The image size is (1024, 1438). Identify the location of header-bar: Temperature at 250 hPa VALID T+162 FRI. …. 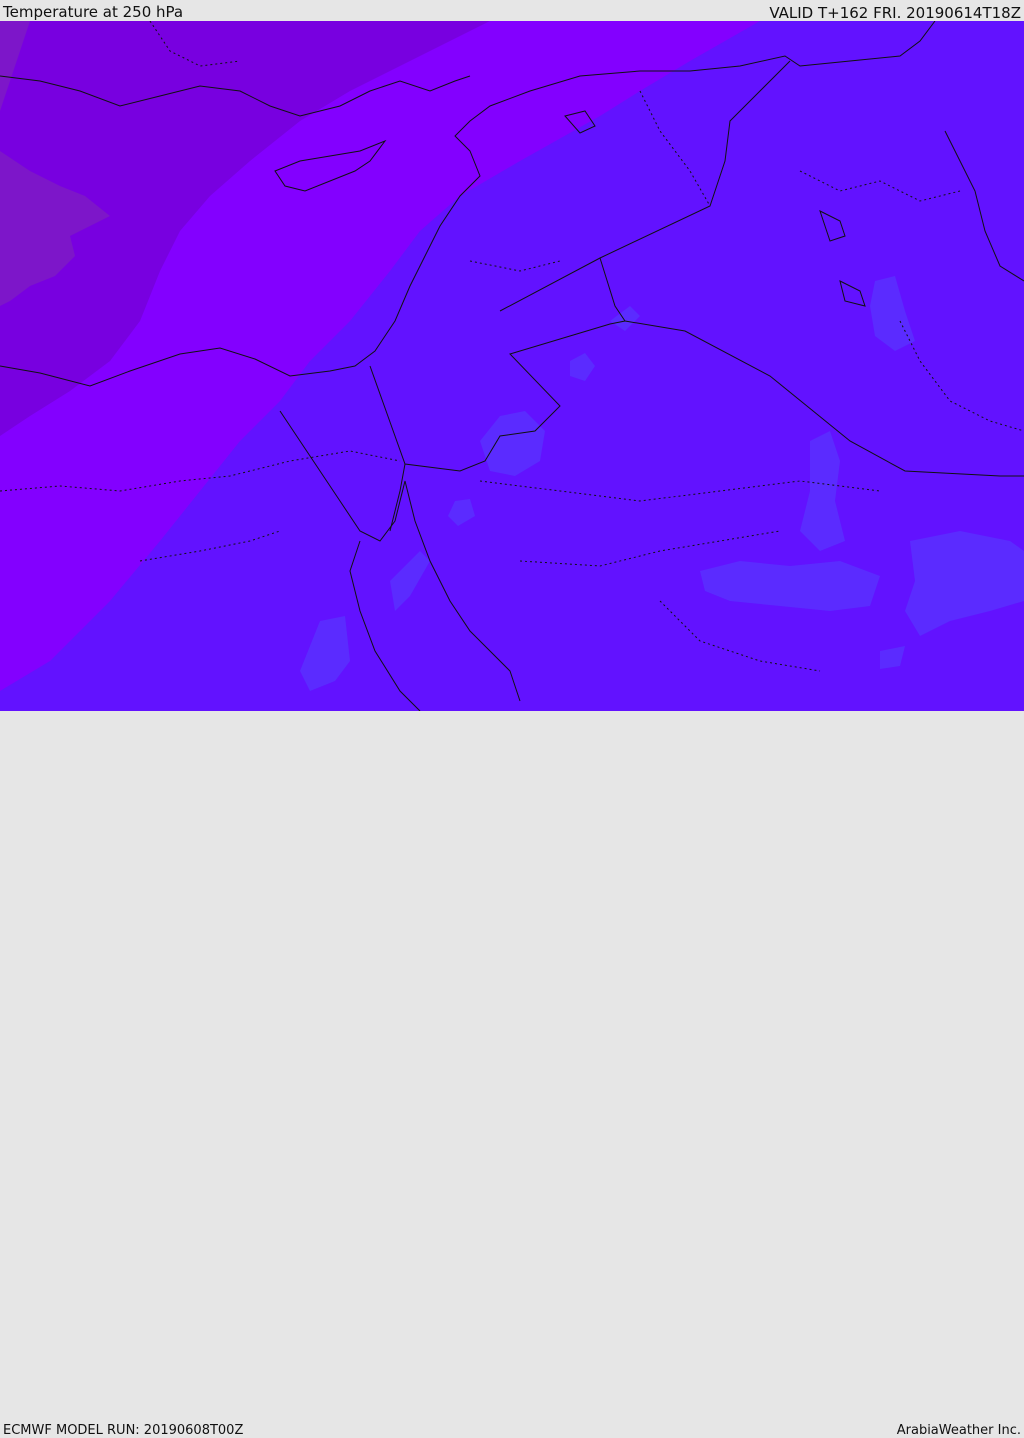
(512, 10).